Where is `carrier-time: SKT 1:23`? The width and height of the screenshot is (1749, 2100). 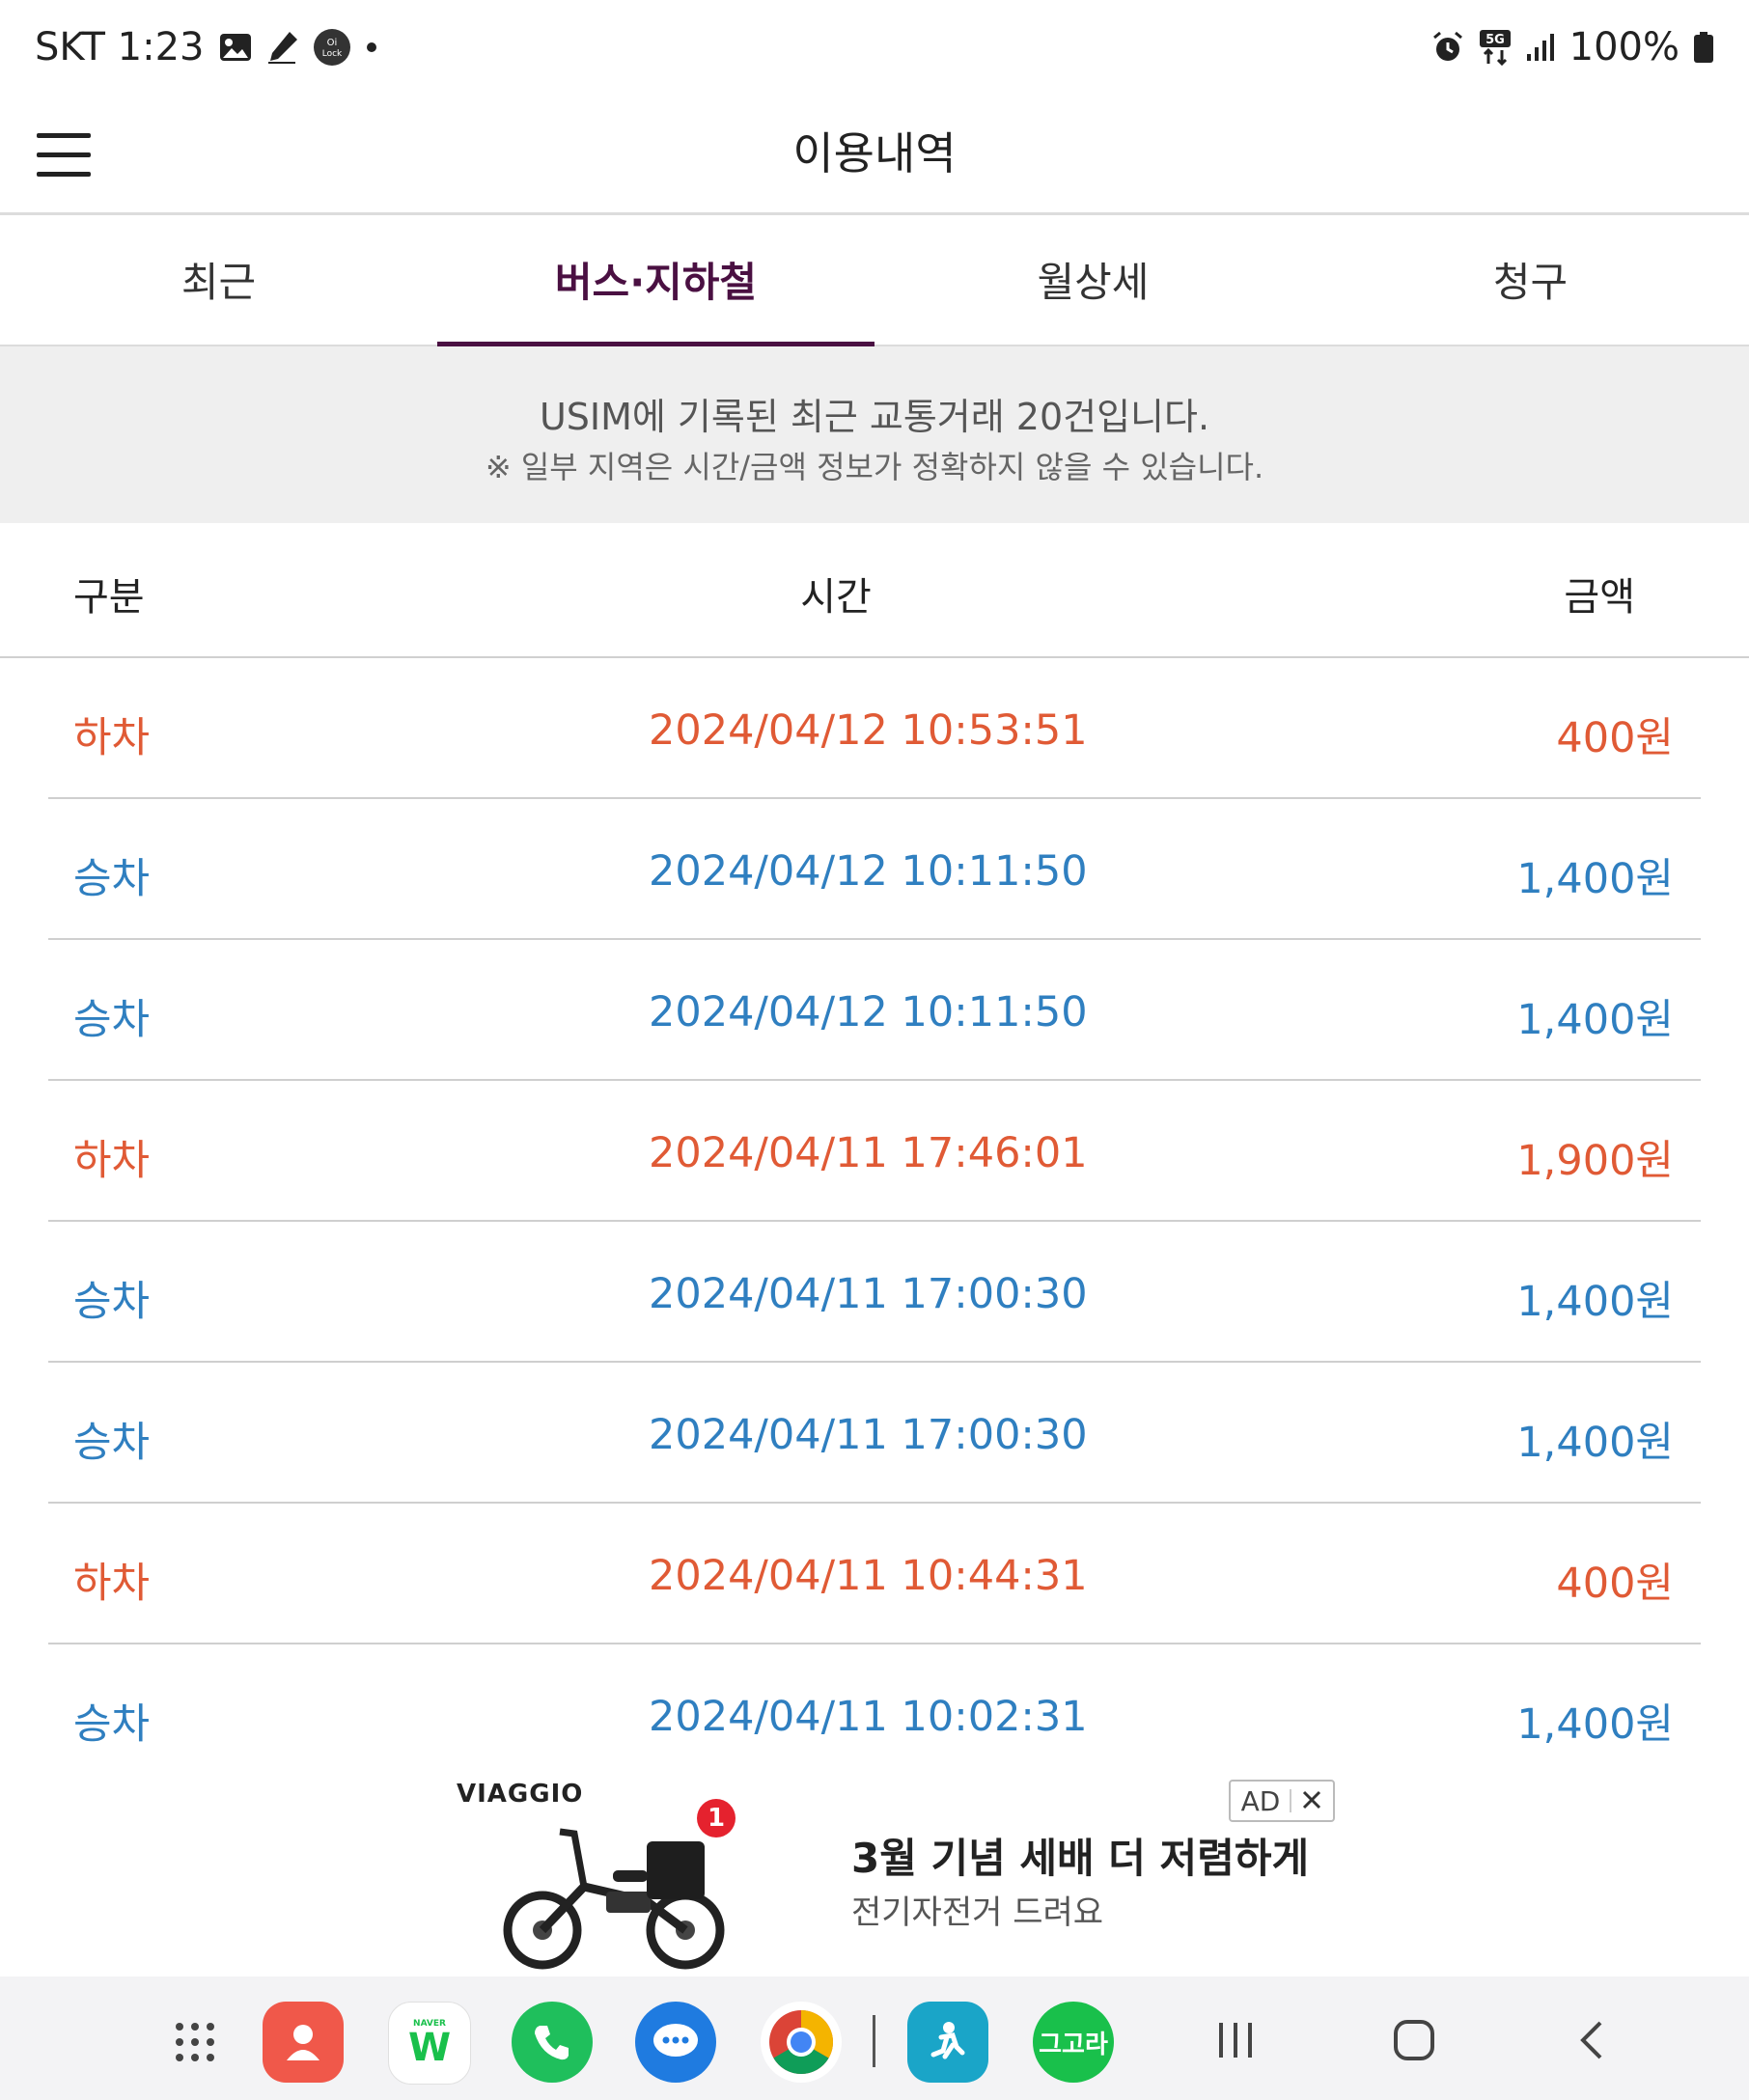
carrier-time: SKT 1:23 is located at coordinates (120, 47).